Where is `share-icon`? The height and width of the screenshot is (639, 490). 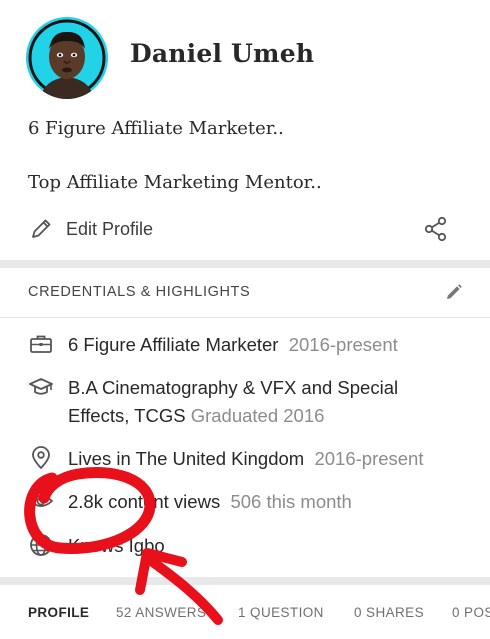
share-icon is located at coordinates (435, 229).